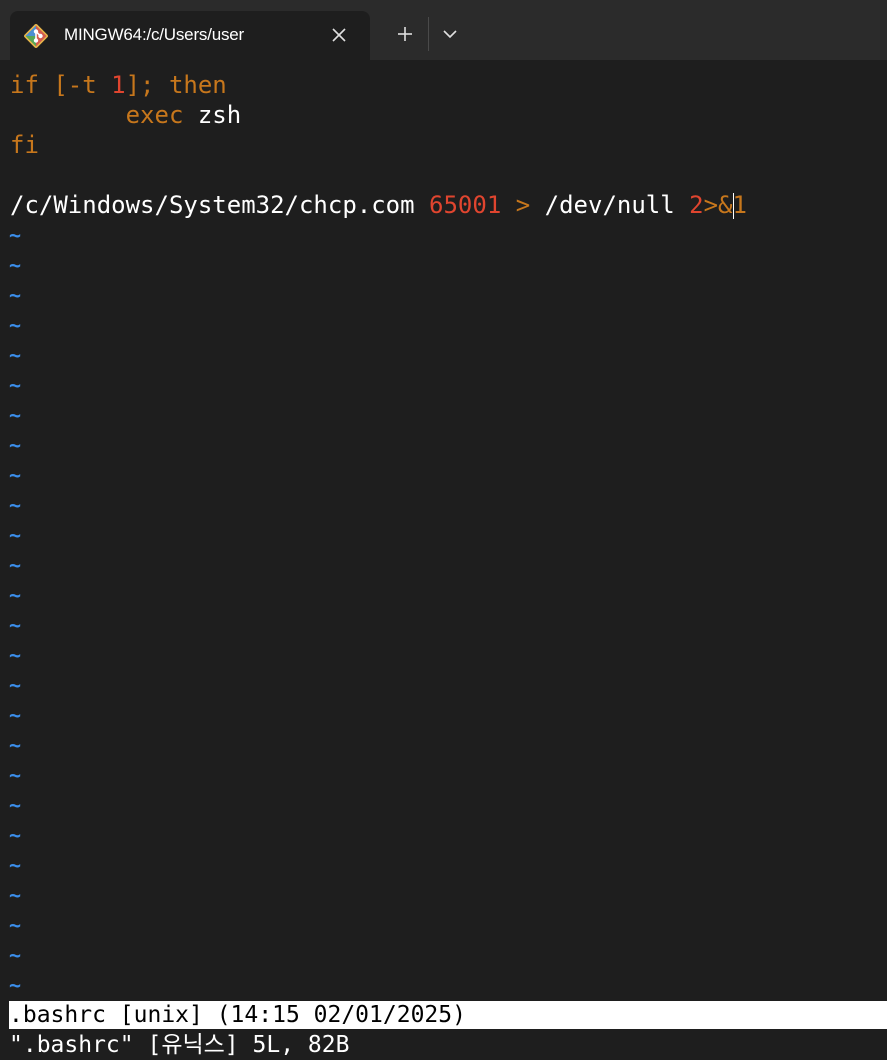 The height and width of the screenshot is (1060, 887). What do you see at coordinates (154, 34) in the screenshot?
I see `tab-title: MINGW64:/c/Users/user` at bounding box center [154, 34].